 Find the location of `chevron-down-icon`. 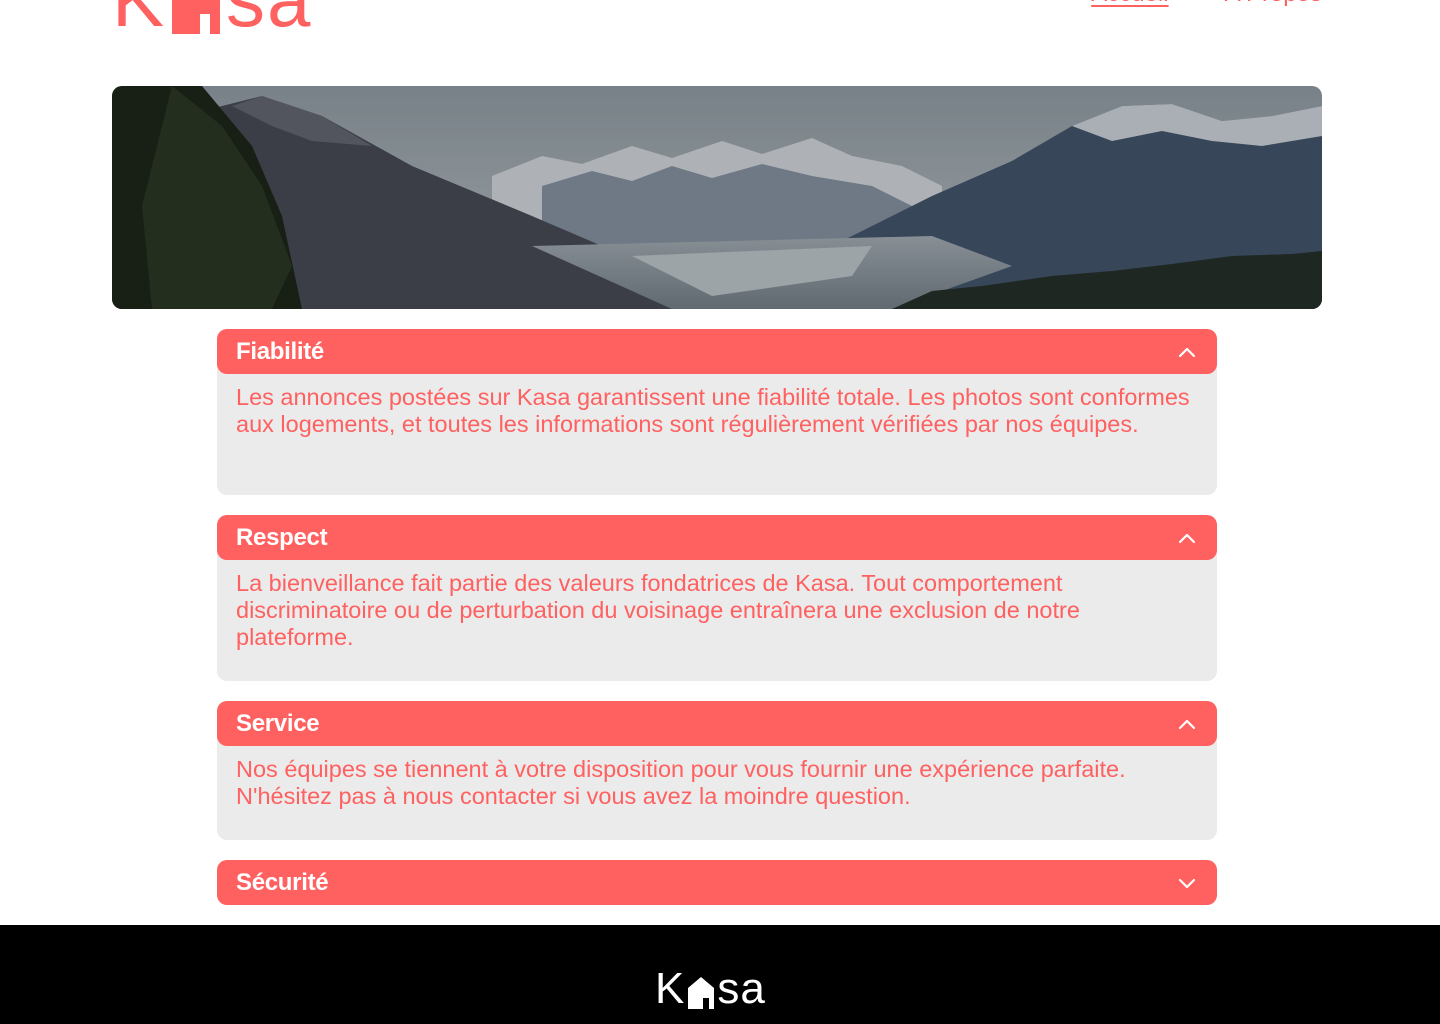

chevron-down-icon is located at coordinates (1187, 883).